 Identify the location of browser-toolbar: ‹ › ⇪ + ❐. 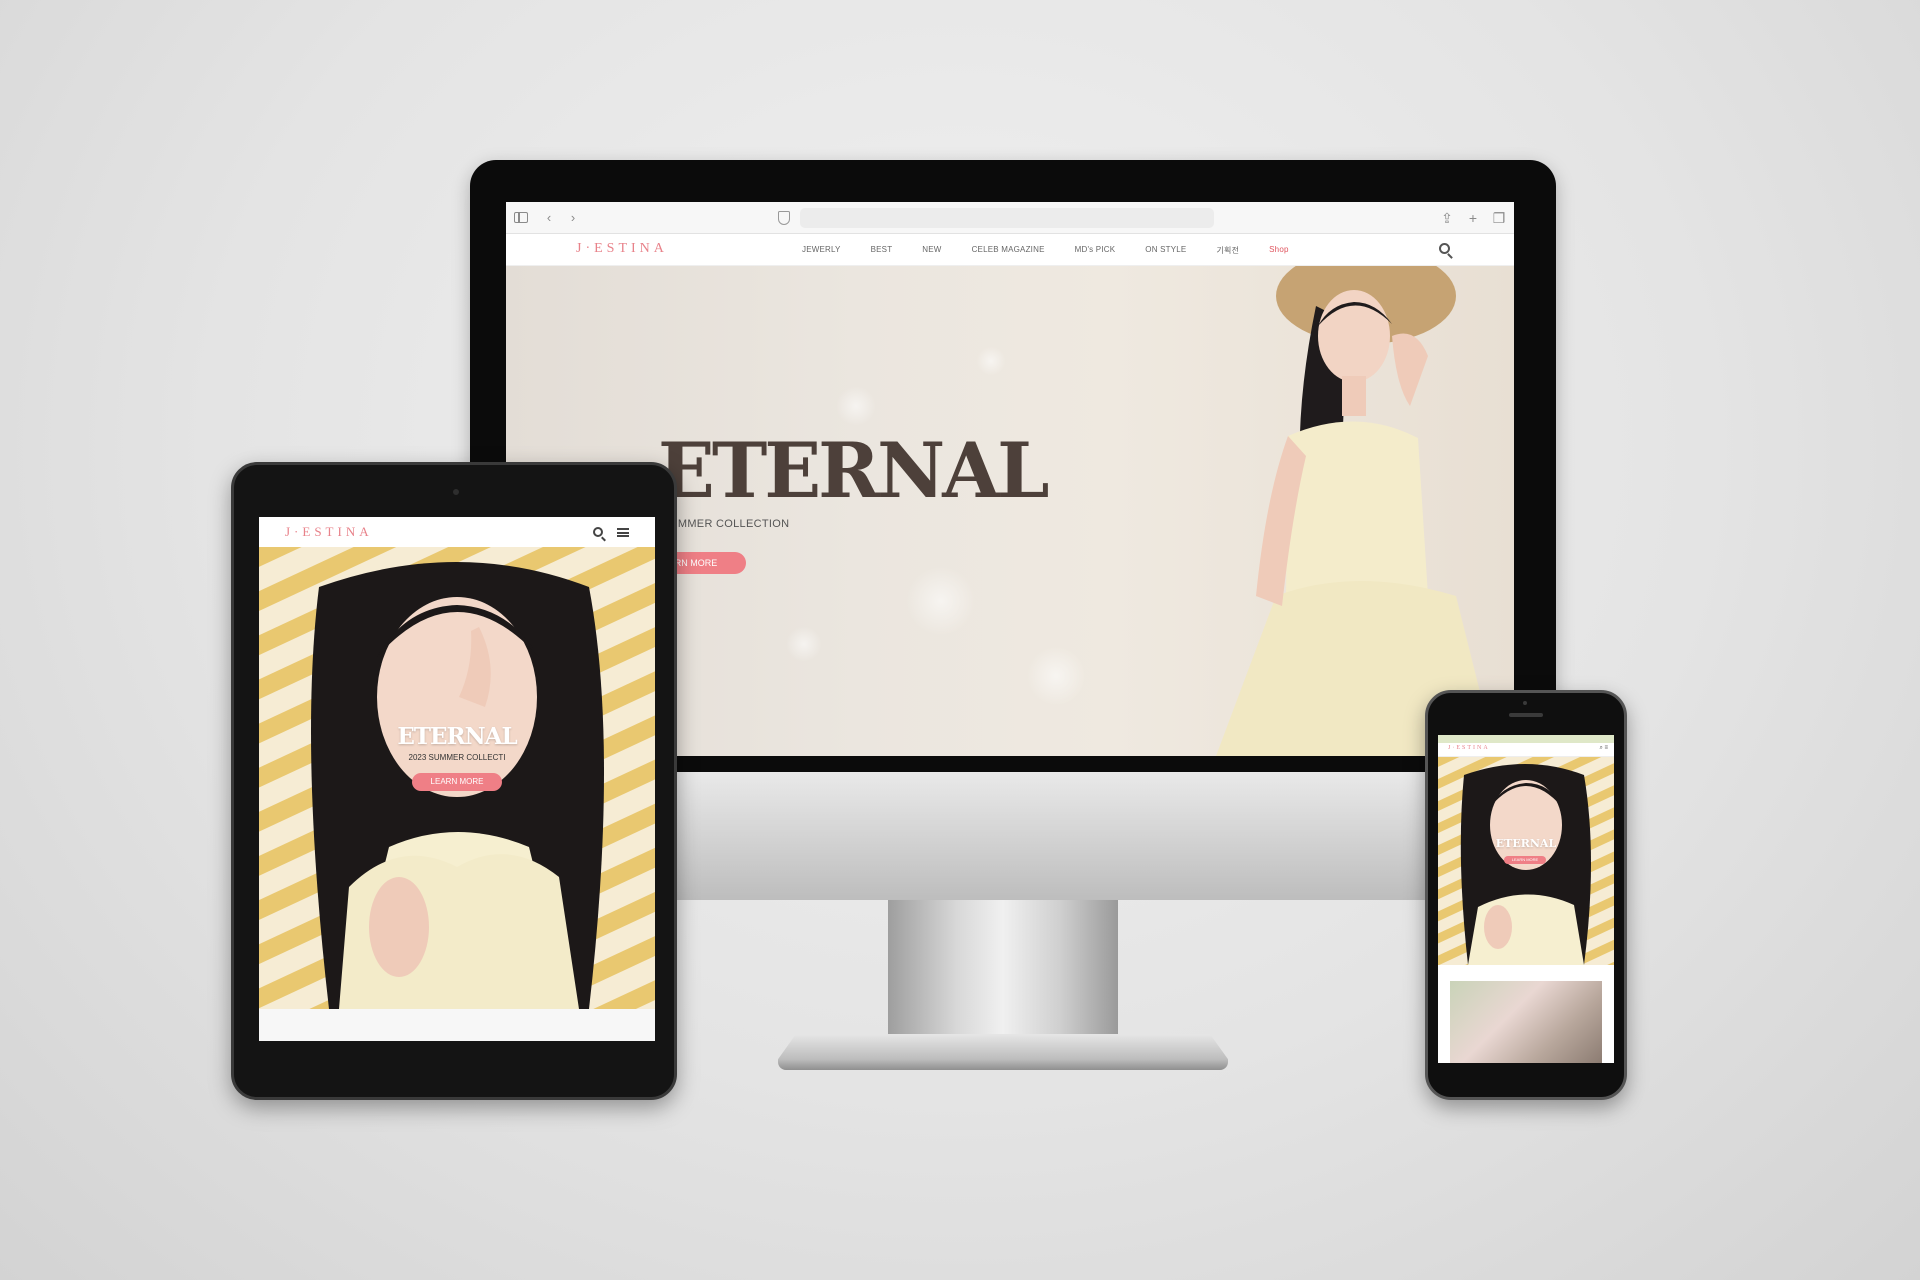
(1010, 218).